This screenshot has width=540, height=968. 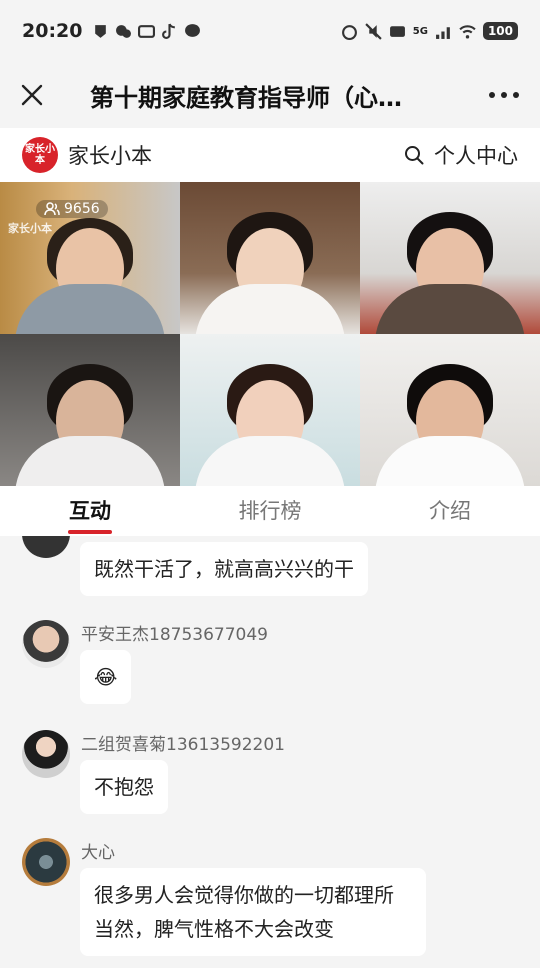 I want to click on chat-message: 平安王杰18753677049 😂, so click(x=262, y=665).